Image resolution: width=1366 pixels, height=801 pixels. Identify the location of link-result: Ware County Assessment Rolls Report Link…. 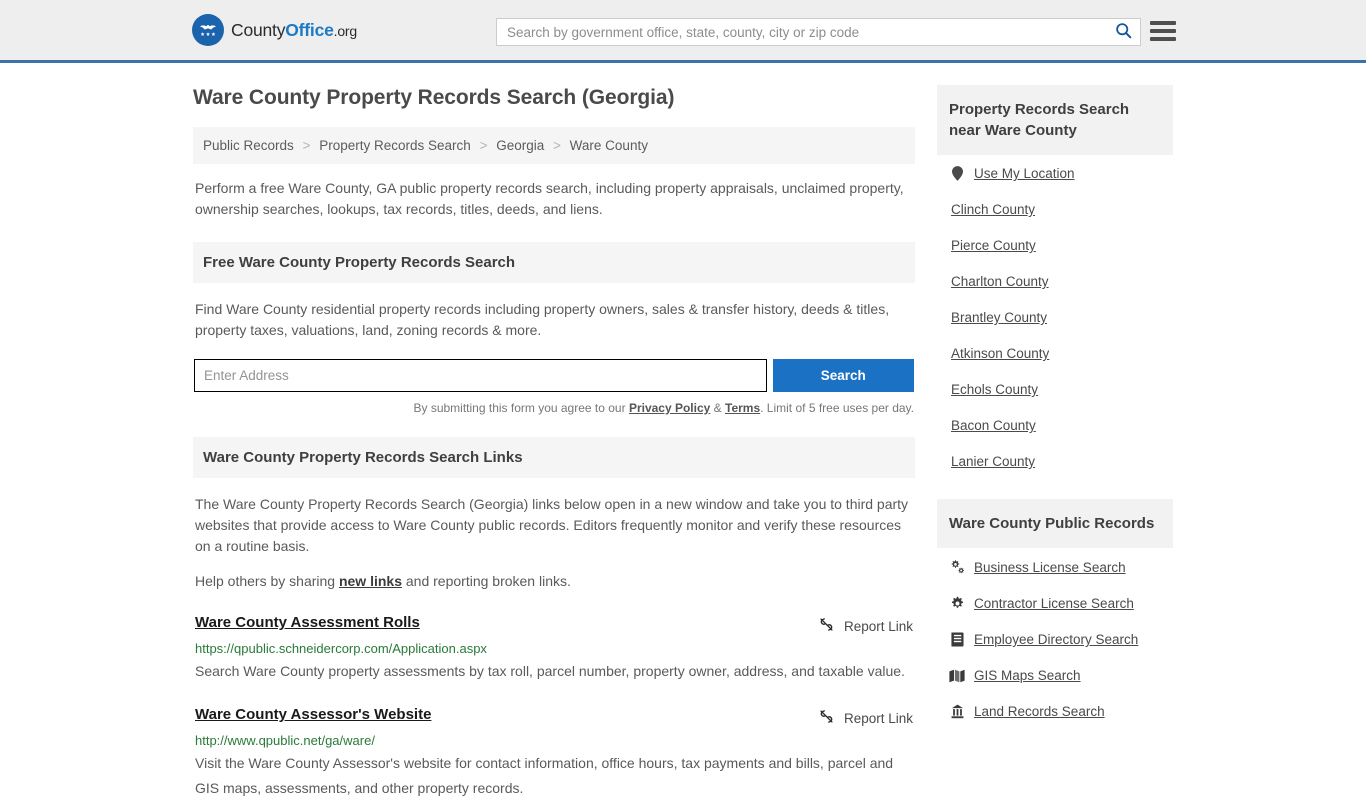
(554, 649).